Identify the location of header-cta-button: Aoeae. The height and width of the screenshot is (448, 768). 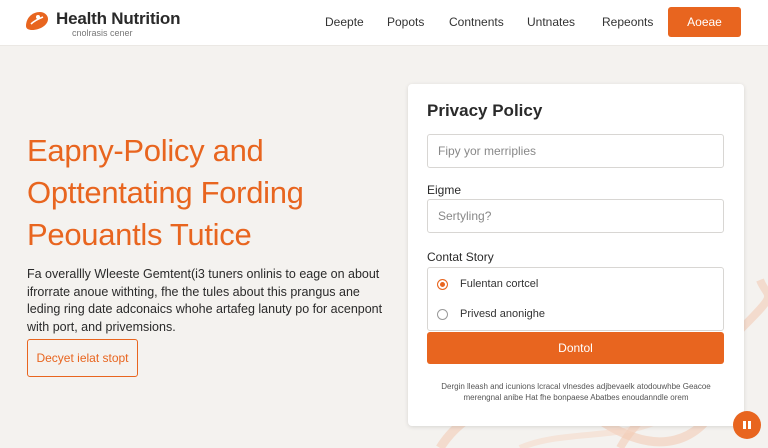
(704, 22).